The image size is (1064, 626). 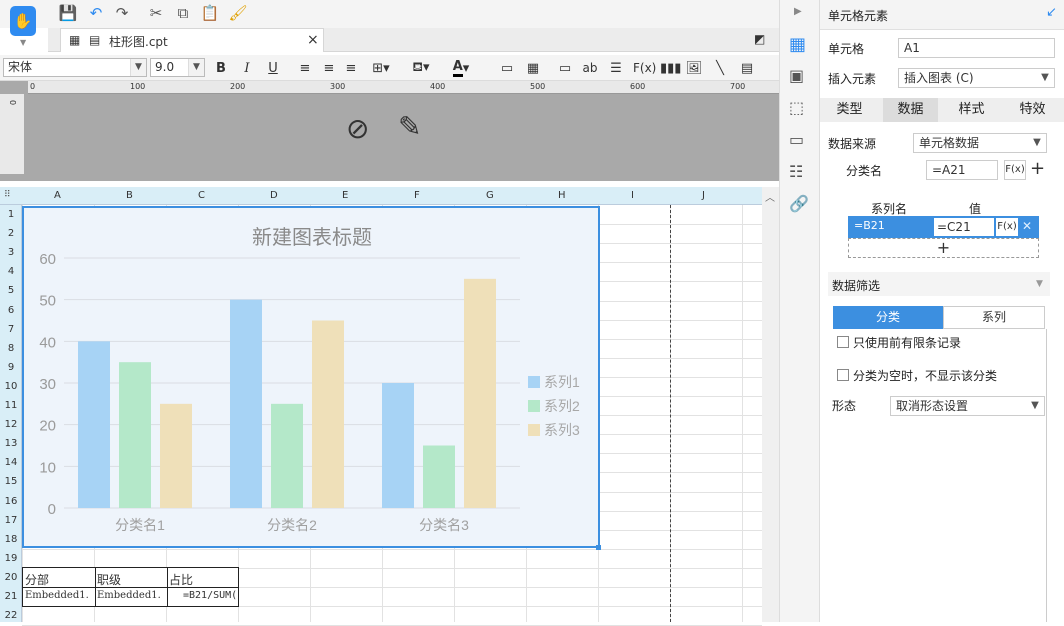 I want to click on column-label: D, so click(x=274, y=195).